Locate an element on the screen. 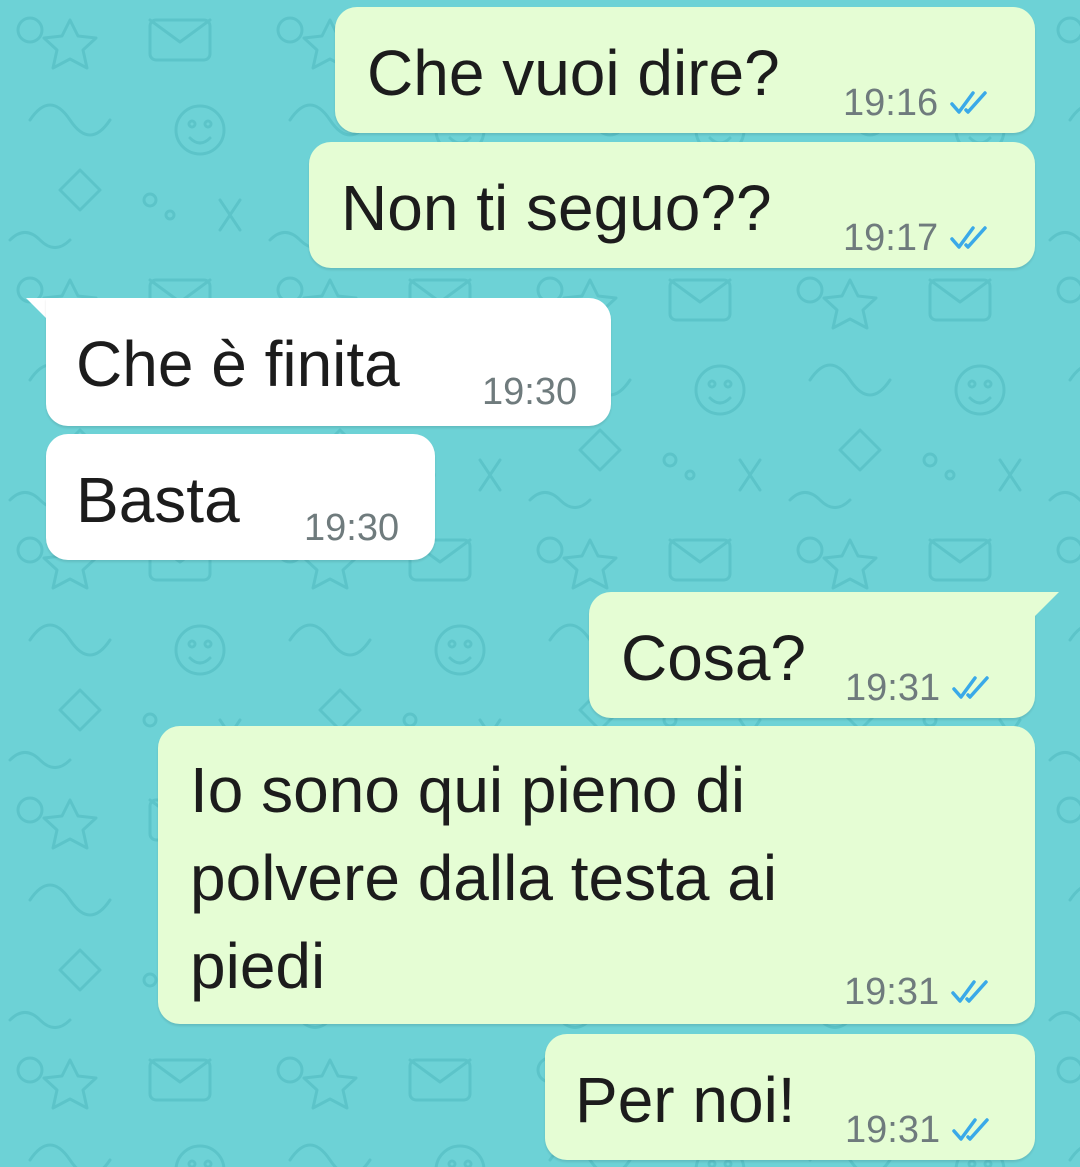 This screenshot has width=1080, height=1167. message-meta: 19:16 is located at coordinates (917, 103).